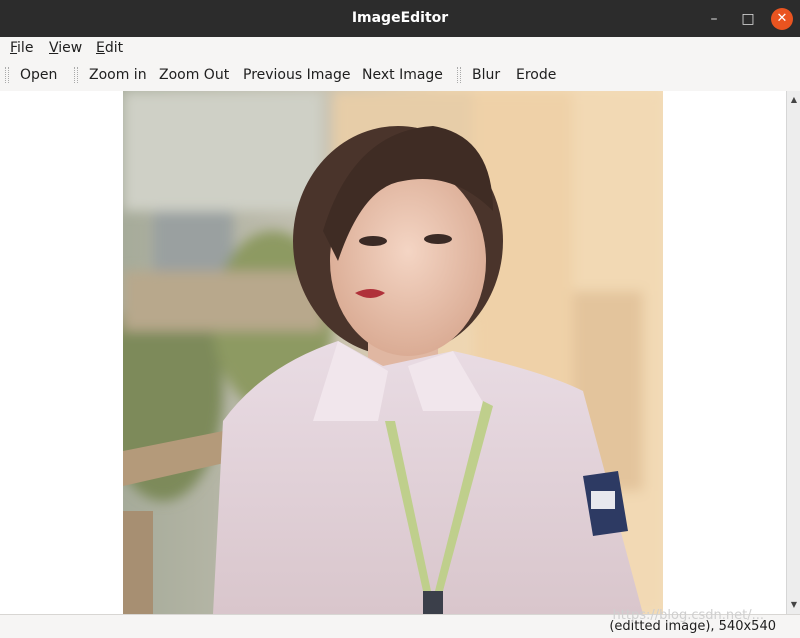 This screenshot has width=800, height=638. I want to click on scroll-up-icon: ▲, so click(793, 100).